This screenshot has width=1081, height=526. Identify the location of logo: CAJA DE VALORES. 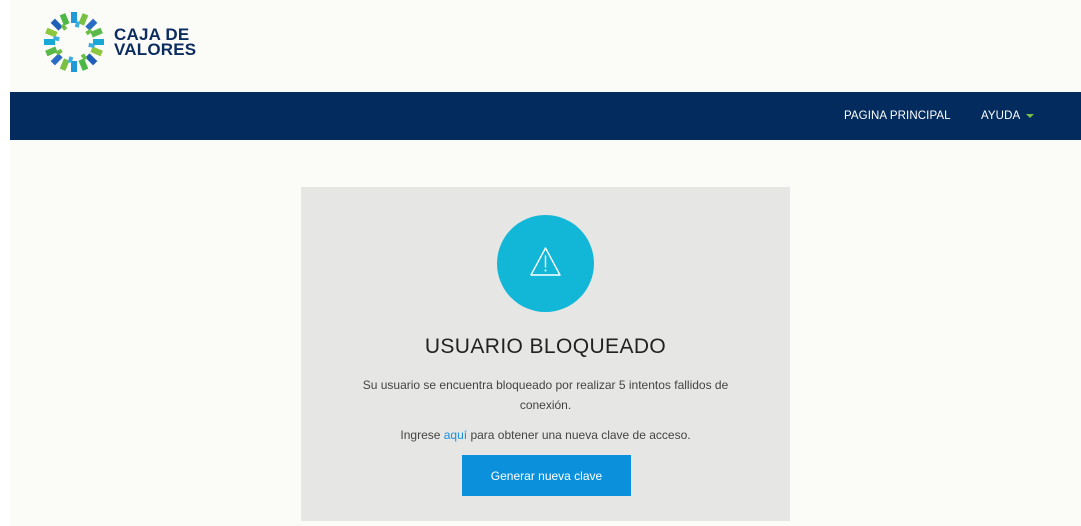
(119, 42).